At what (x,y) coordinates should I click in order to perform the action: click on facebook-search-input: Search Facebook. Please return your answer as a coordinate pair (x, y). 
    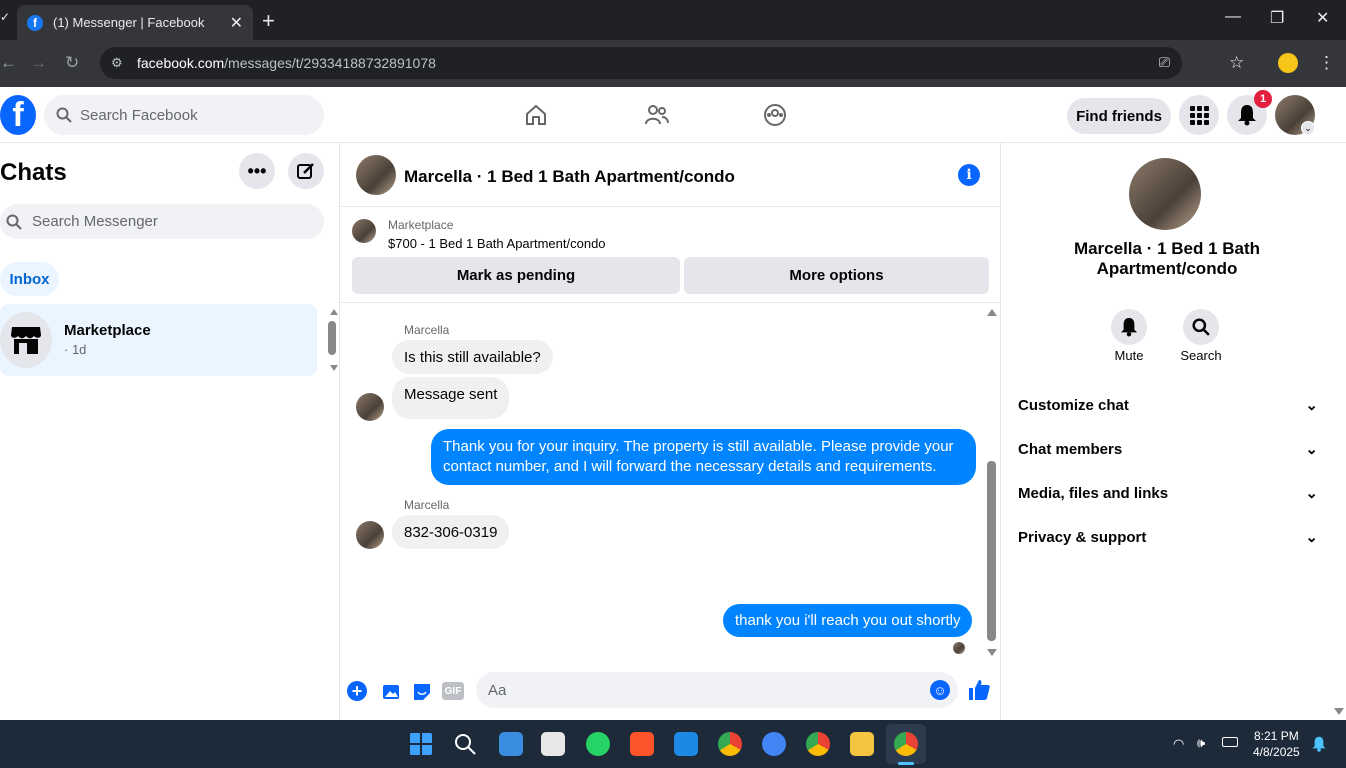
    Looking at the image, I should click on (184, 115).